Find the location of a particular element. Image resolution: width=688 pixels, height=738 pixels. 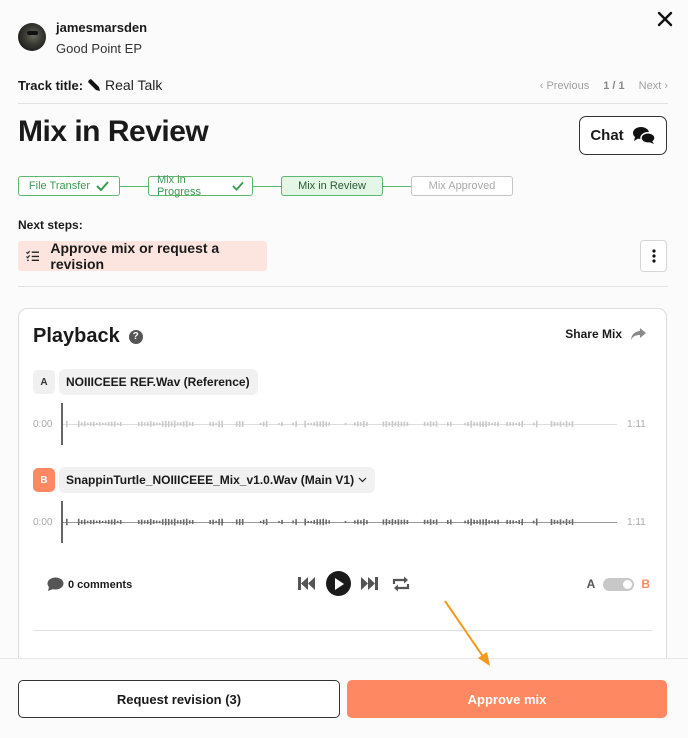

page-title: Mix in Review is located at coordinates (113, 131).